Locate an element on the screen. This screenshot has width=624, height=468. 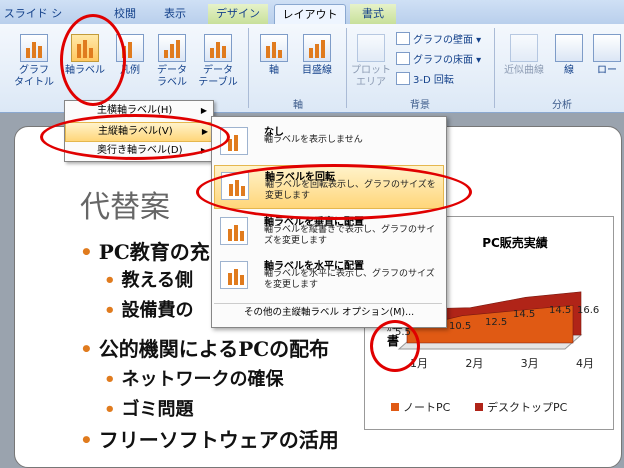
data-label: 16.6 is located at coordinates (588, 310).